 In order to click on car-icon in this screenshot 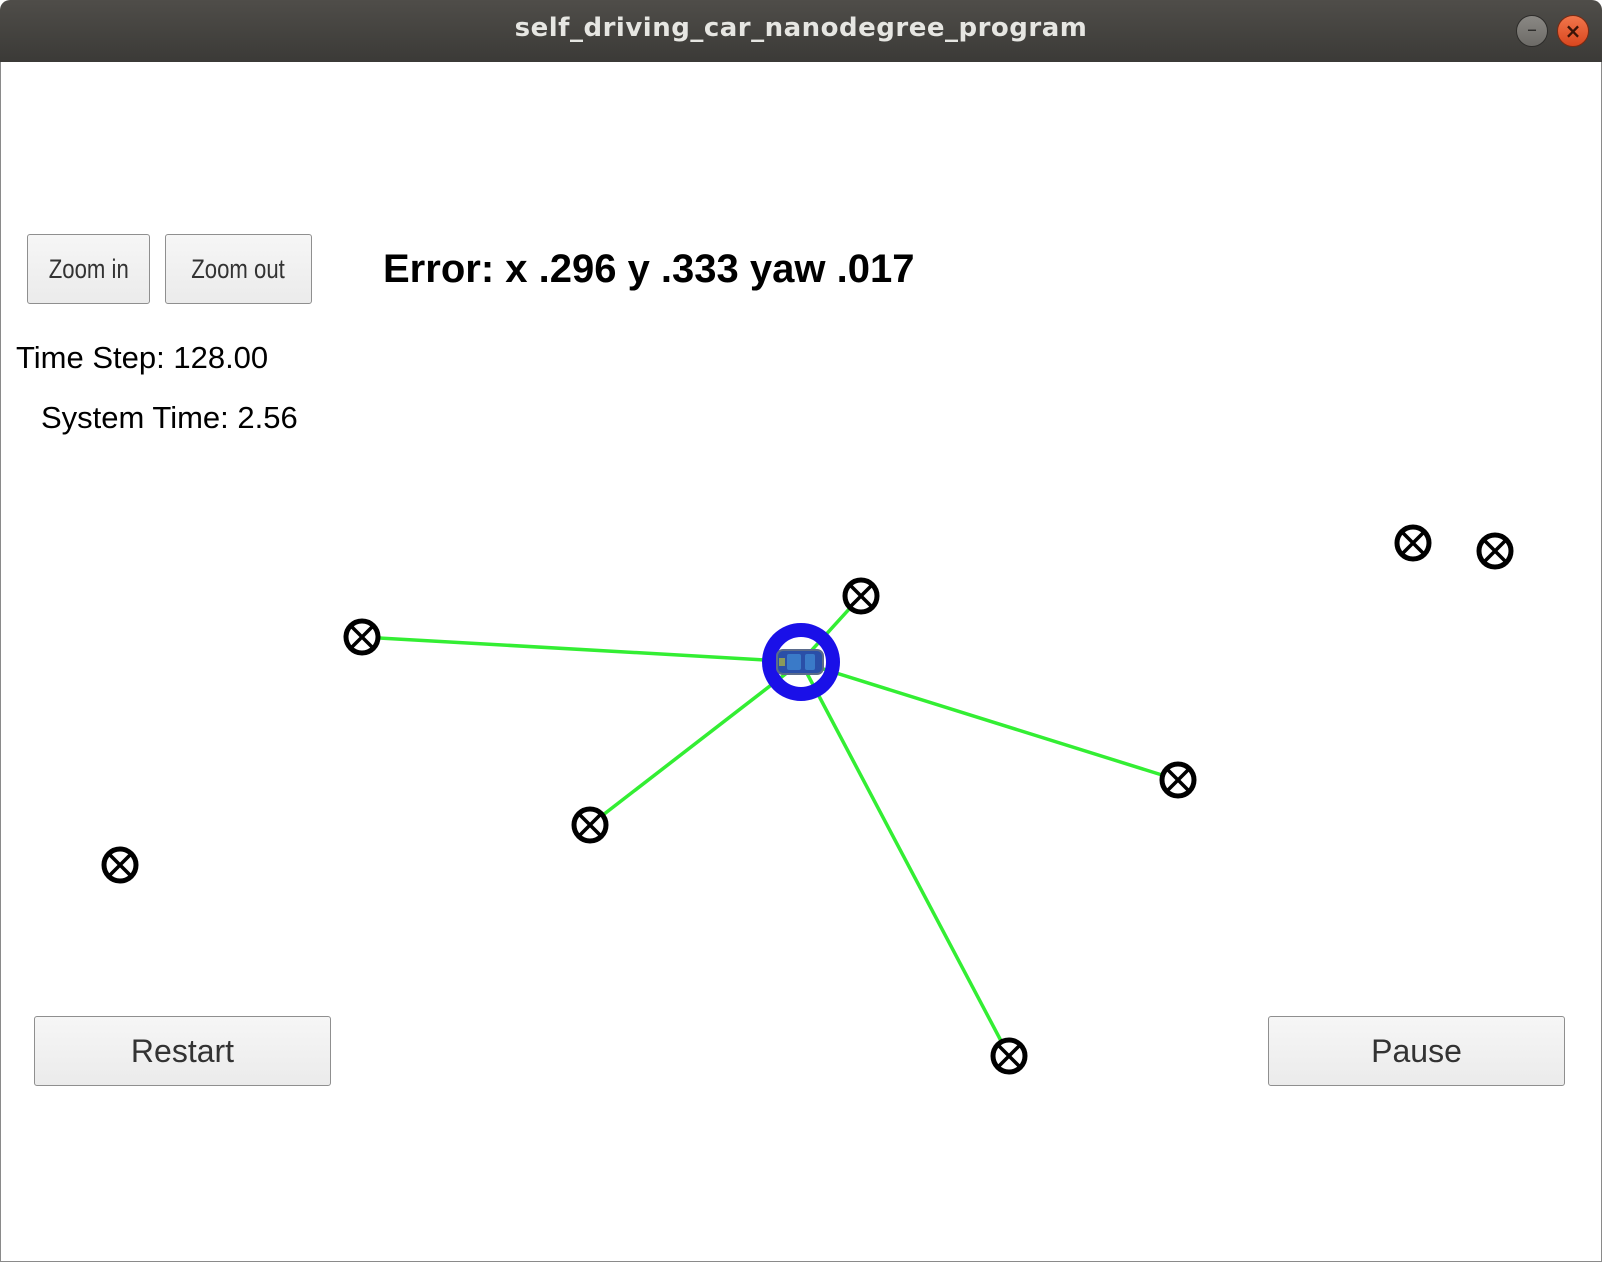, I will do `click(800, 662)`.